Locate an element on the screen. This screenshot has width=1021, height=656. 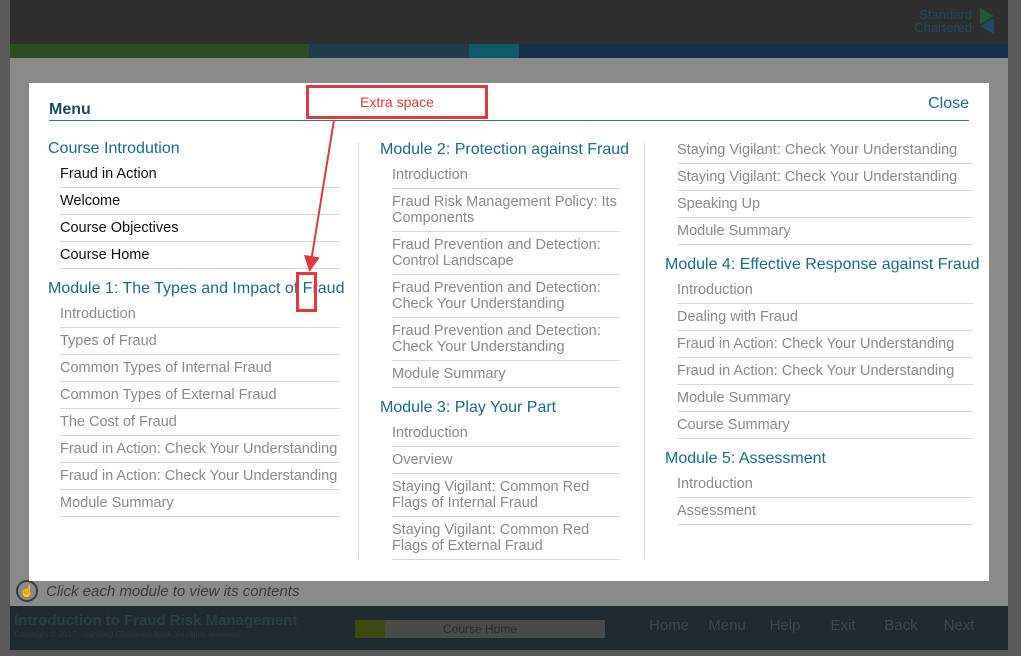
app-header is located at coordinates (509, 22).